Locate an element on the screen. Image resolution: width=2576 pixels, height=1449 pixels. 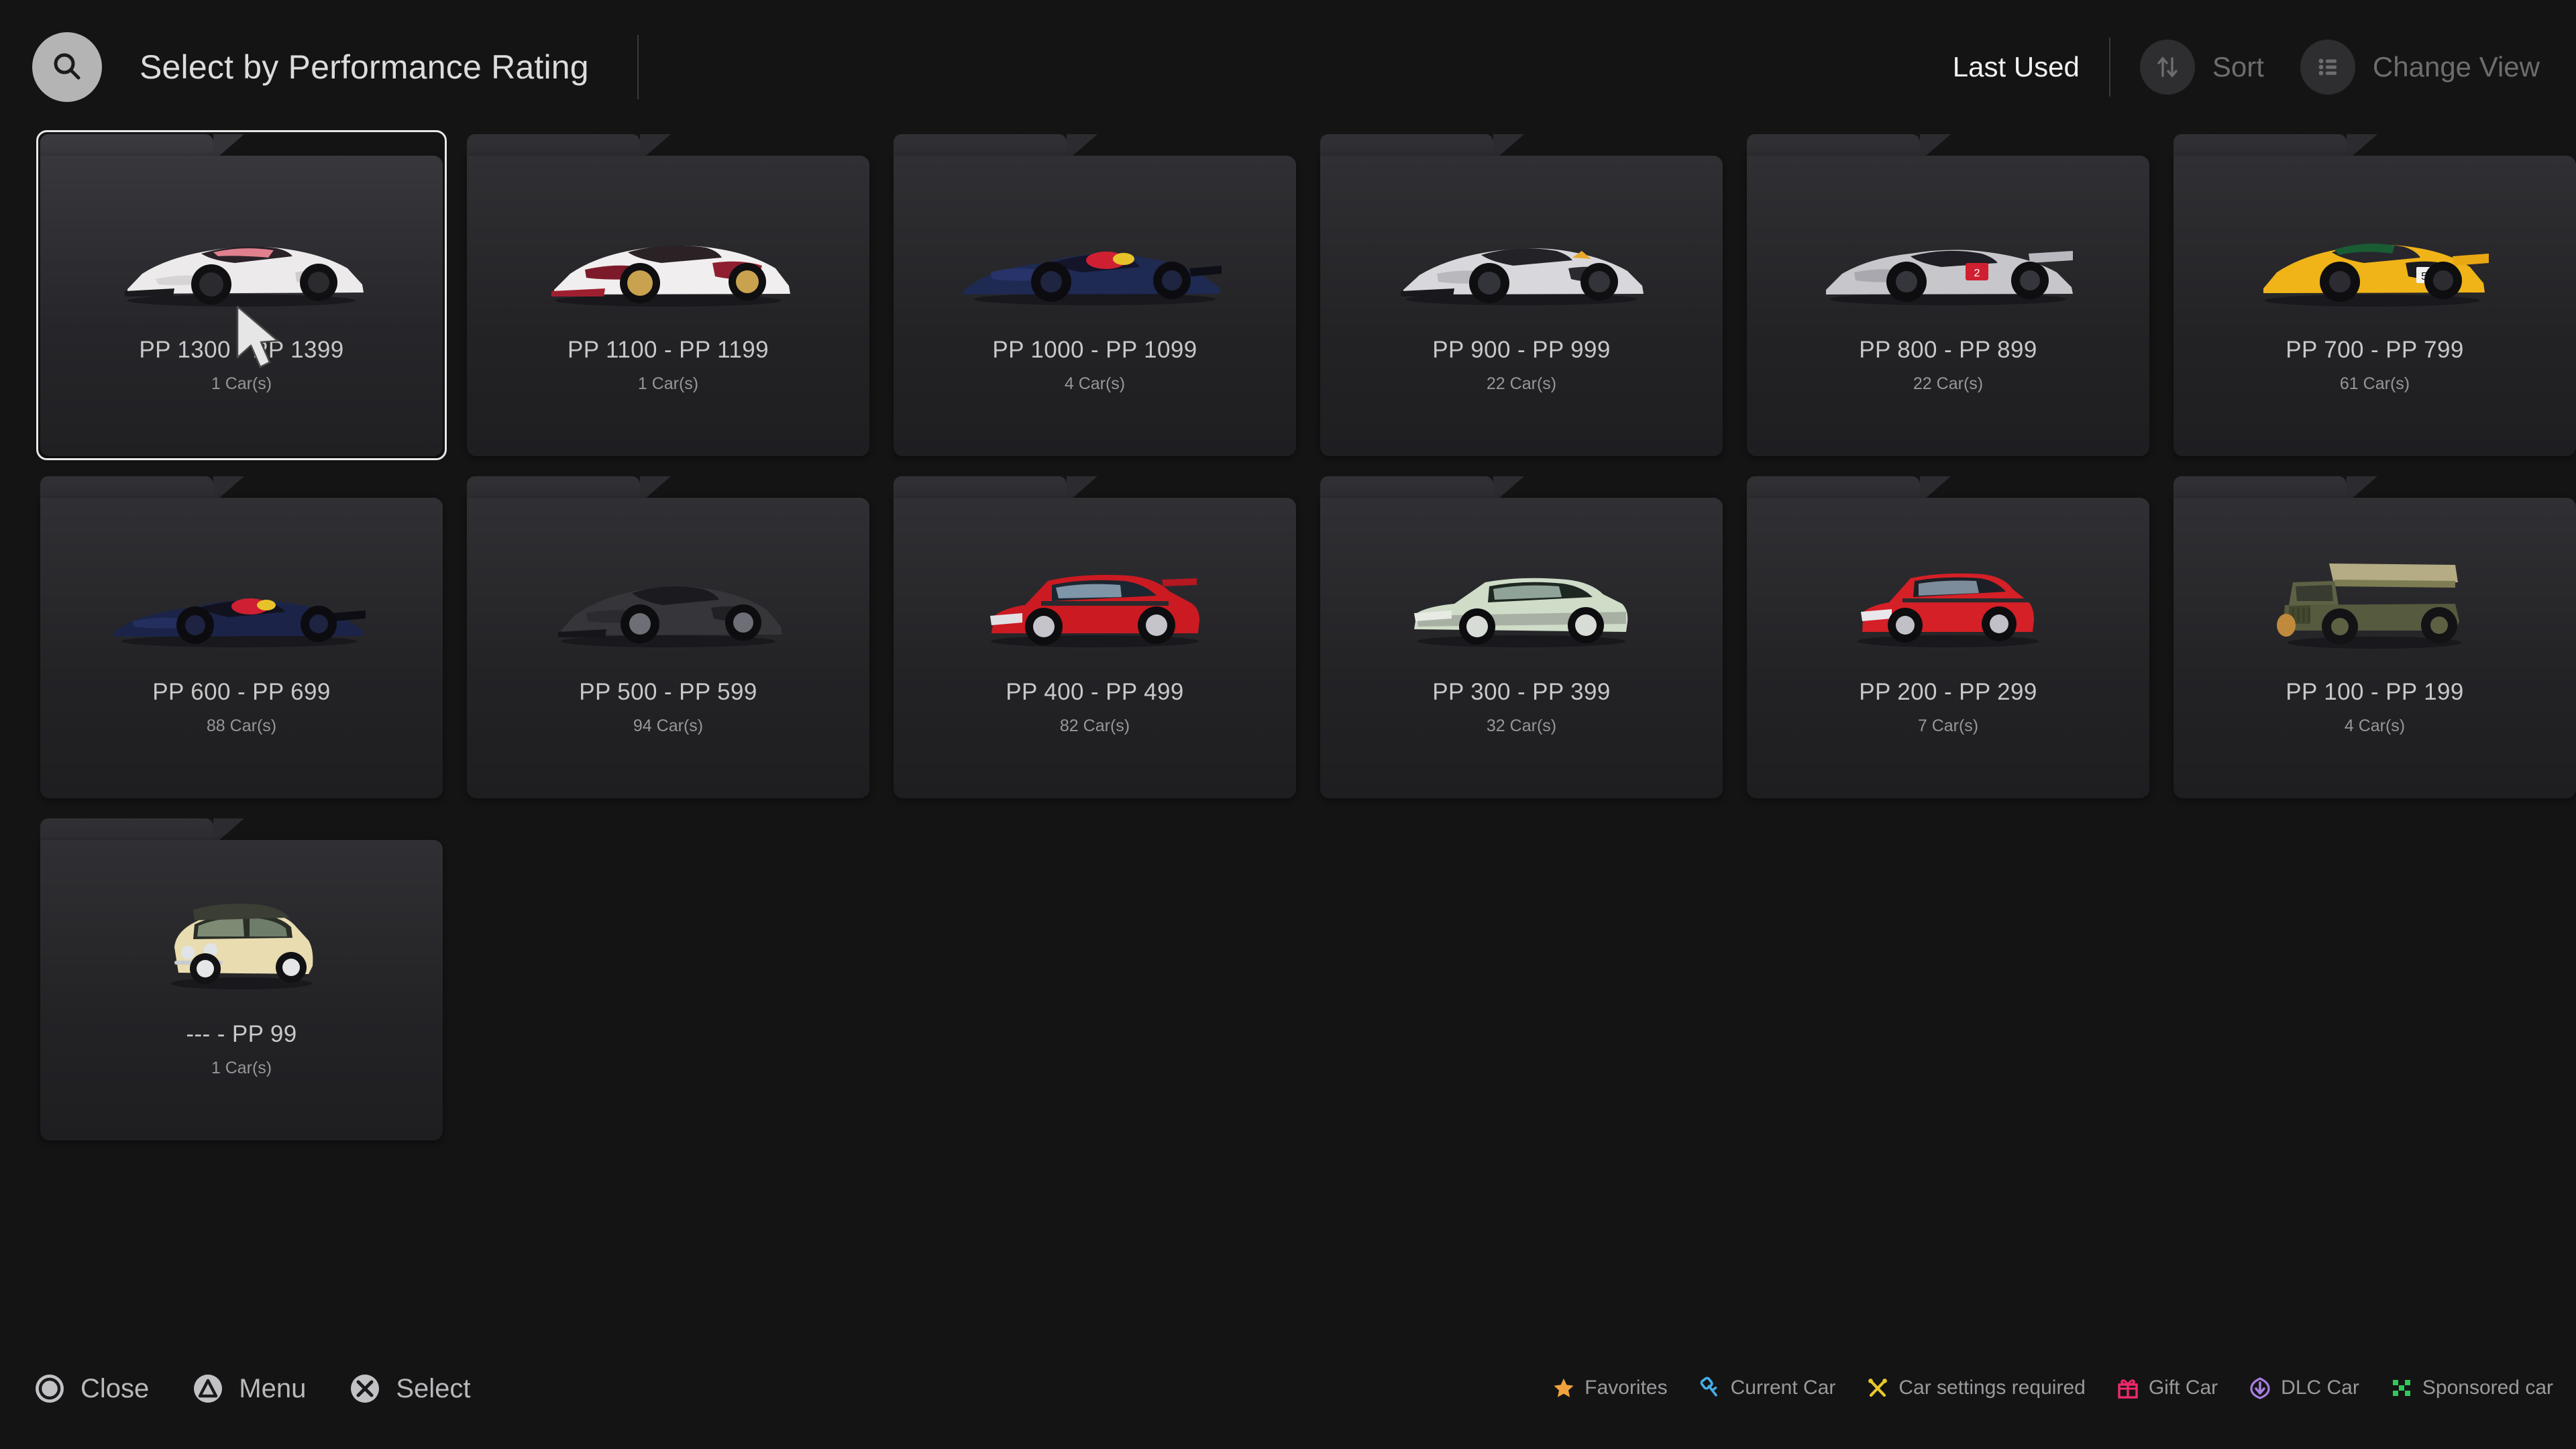
card-title: PP 100 - PP 199 is located at coordinates (2375, 692).